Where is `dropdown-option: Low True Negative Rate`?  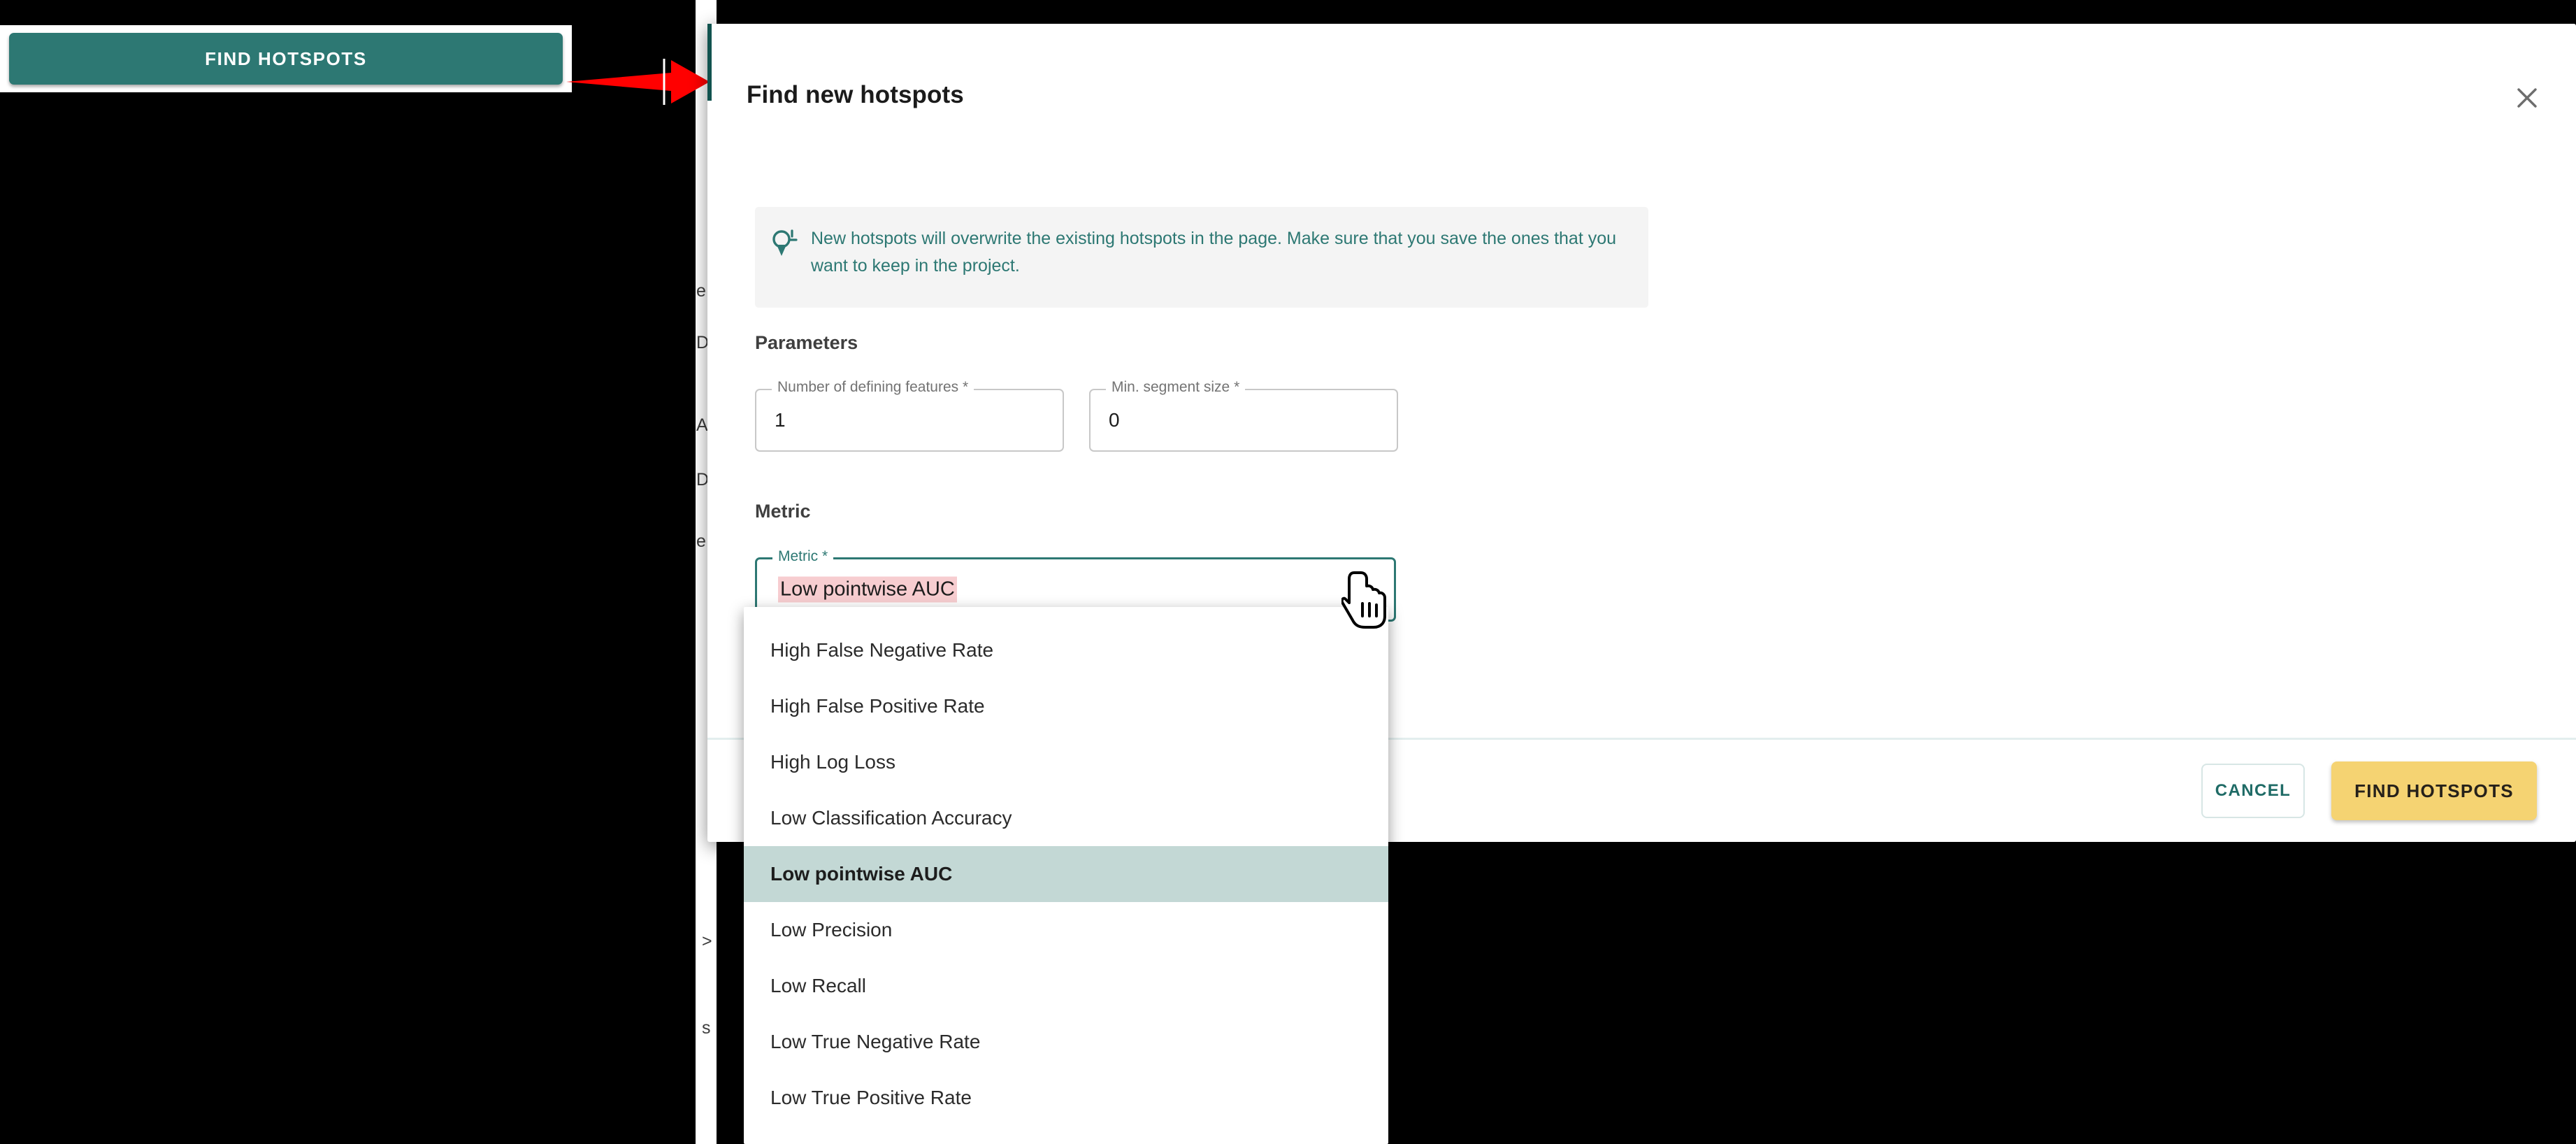
dropdown-option: Low True Negative Rate is located at coordinates (1066, 1042).